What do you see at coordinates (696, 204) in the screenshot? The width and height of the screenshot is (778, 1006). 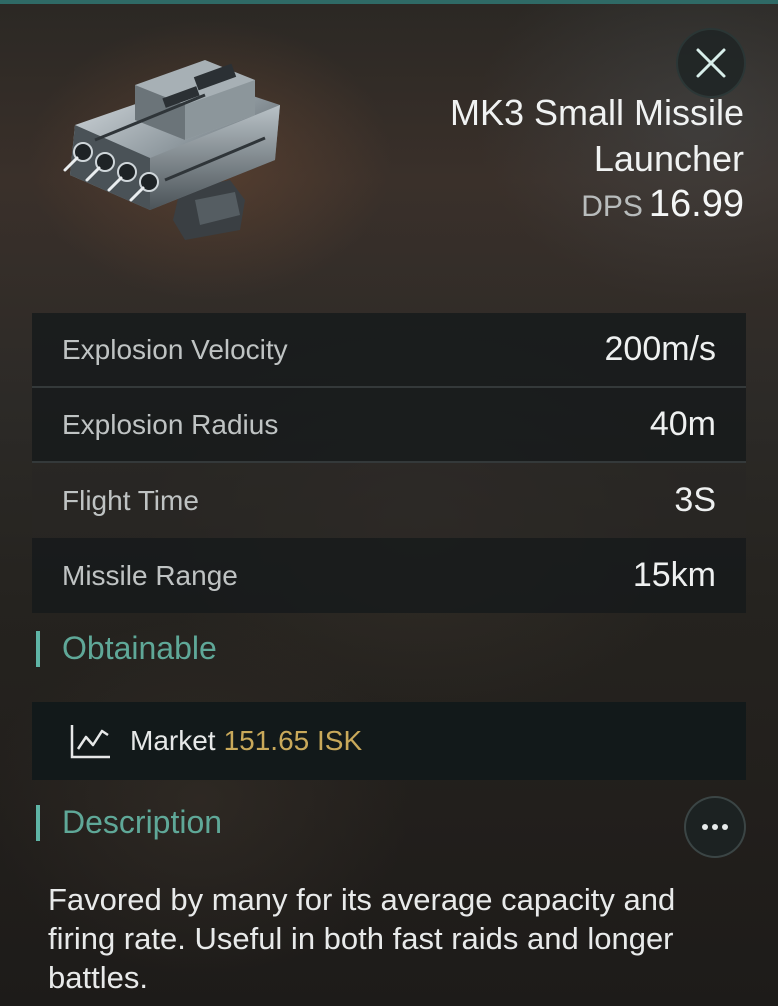 I see `dps-value: 16.99` at bounding box center [696, 204].